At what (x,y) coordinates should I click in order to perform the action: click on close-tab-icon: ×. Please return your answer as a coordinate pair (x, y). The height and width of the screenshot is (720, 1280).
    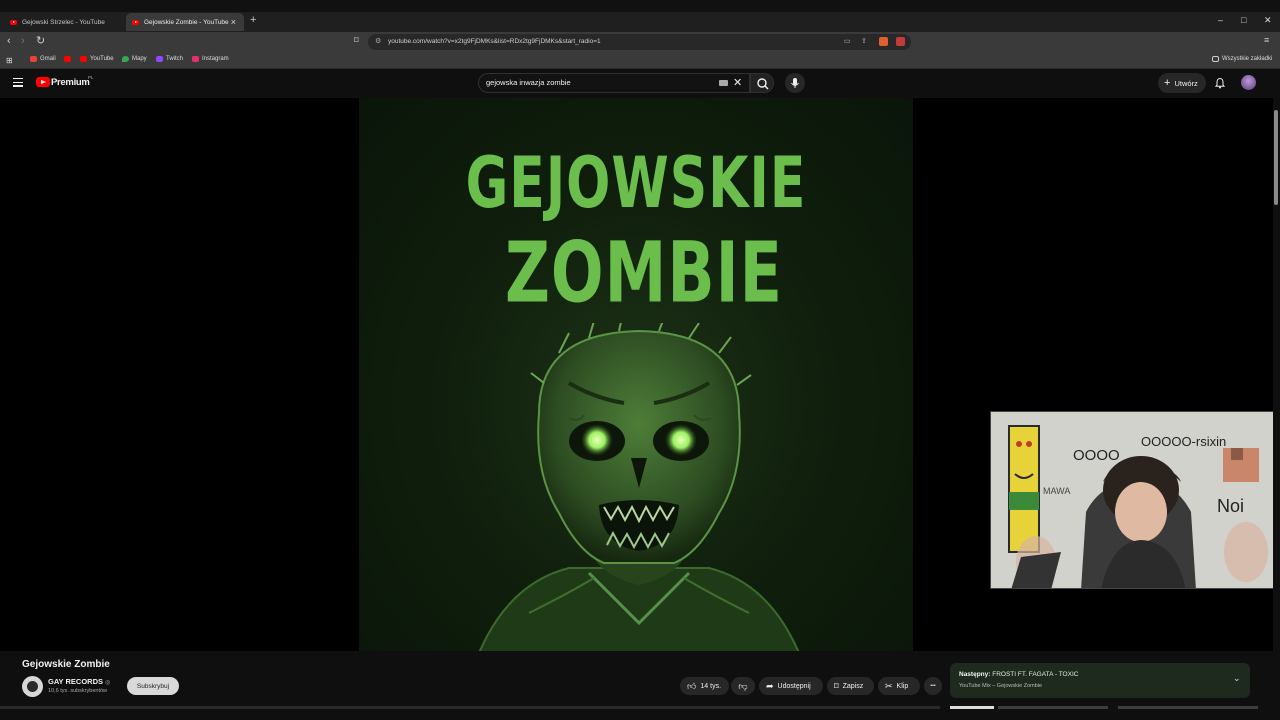
    Looking at the image, I should click on (233, 22).